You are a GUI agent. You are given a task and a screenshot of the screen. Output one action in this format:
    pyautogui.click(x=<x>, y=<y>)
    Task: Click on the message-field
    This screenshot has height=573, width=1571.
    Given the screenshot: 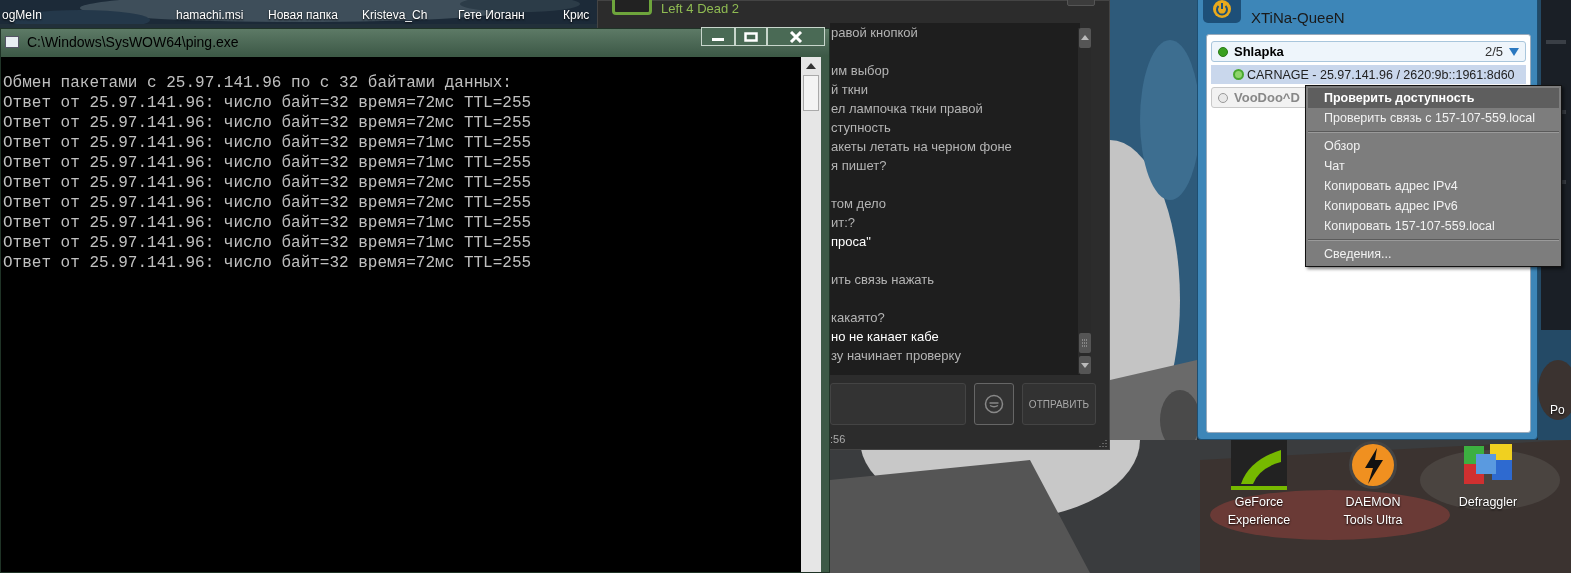 What is the action you would take?
    pyautogui.click(x=898, y=404)
    